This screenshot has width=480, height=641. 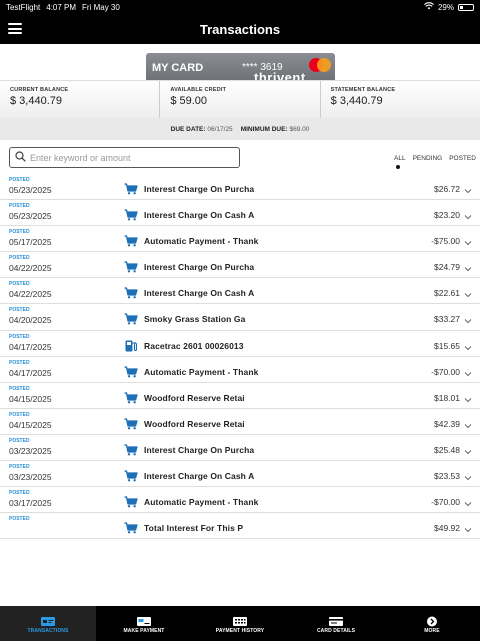 I want to click on transaction-amount: -$75.00, so click(x=445, y=241).